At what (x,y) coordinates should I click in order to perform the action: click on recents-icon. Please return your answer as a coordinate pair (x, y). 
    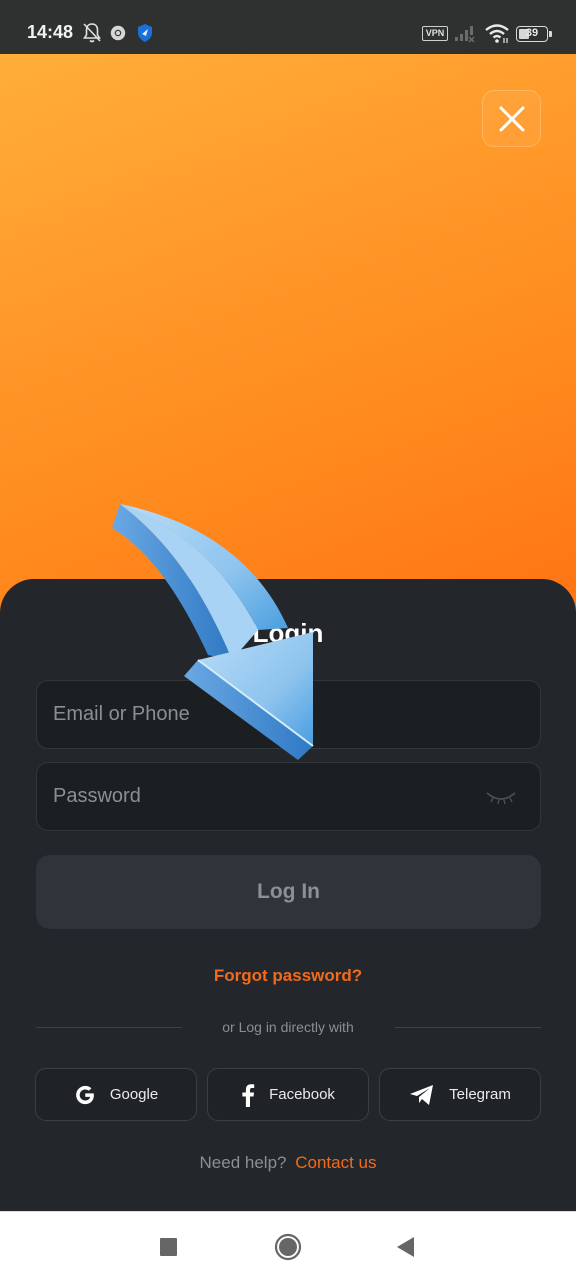
    Looking at the image, I should click on (169, 1247).